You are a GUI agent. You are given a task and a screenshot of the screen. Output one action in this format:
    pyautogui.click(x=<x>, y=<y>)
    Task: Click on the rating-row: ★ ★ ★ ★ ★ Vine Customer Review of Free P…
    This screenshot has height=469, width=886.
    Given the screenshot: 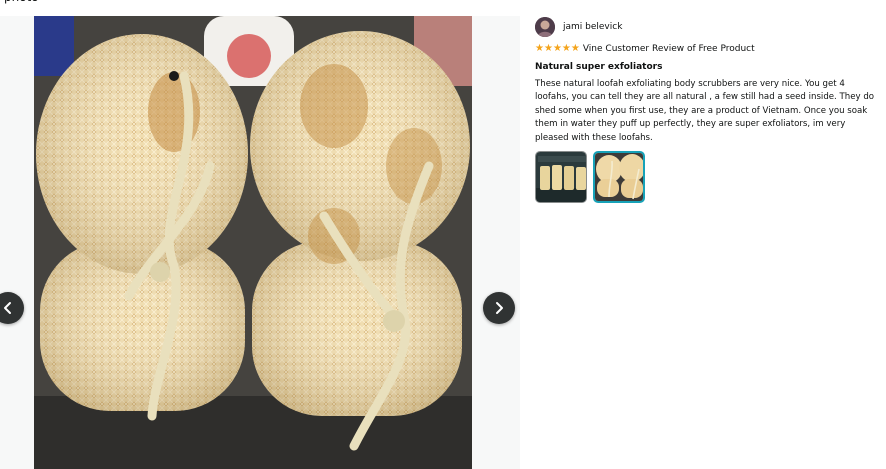 What is the action you would take?
    pyautogui.click(x=707, y=49)
    